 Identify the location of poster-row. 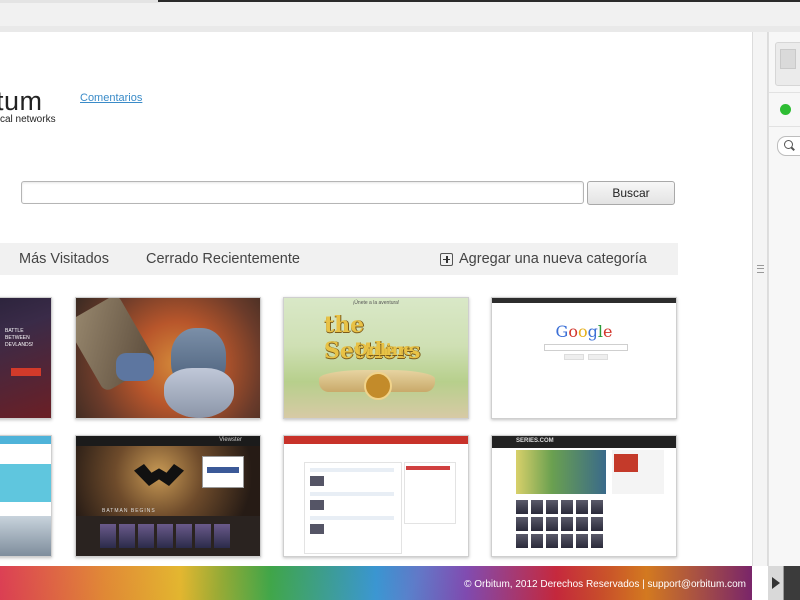
(165, 536).